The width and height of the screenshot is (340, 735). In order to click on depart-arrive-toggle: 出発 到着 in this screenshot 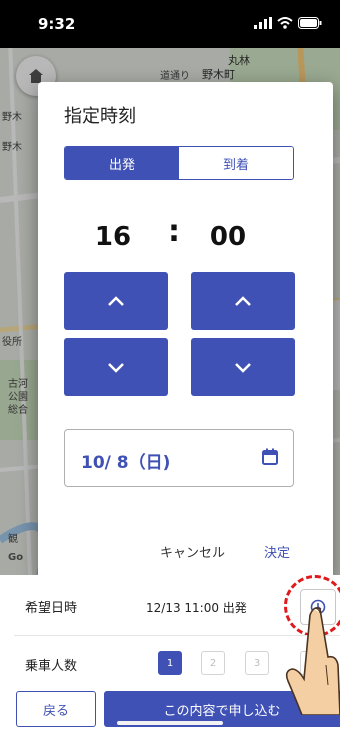, I will do `click(179, 163)`.